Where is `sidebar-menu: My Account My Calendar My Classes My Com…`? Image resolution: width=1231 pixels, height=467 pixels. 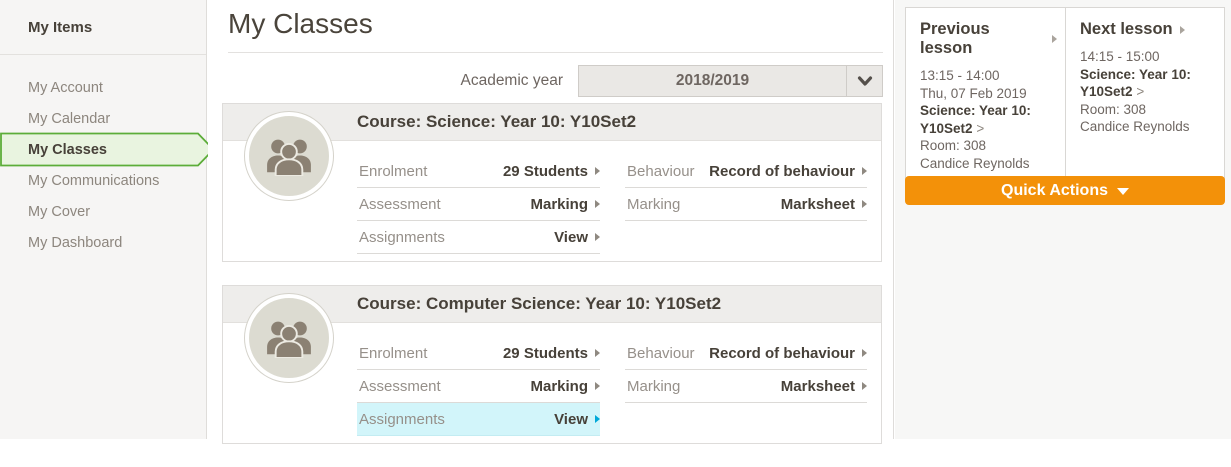
sidebar-menu: My Account My Calendar My Classes My Com… is located at coordinates (107, 165).